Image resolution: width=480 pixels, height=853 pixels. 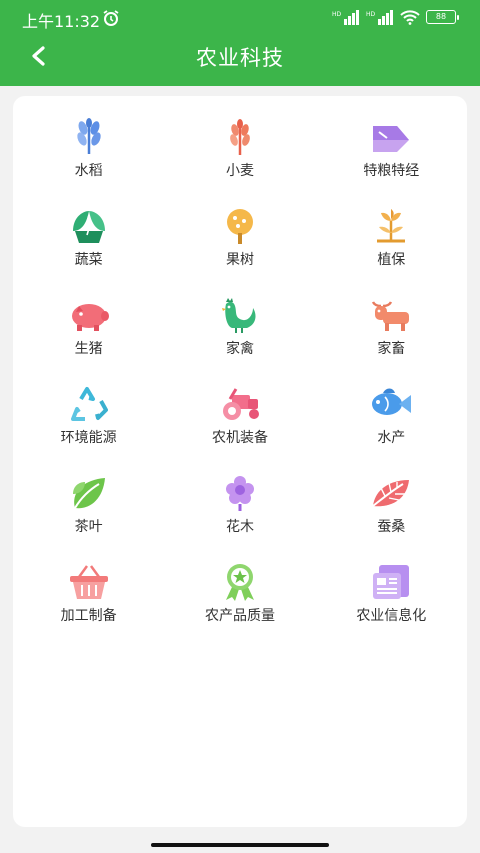 What do you see at coordinates (391, 340) in the screenshot?
I see `category-livestock: 家畜` at bounding box center [391, 340].